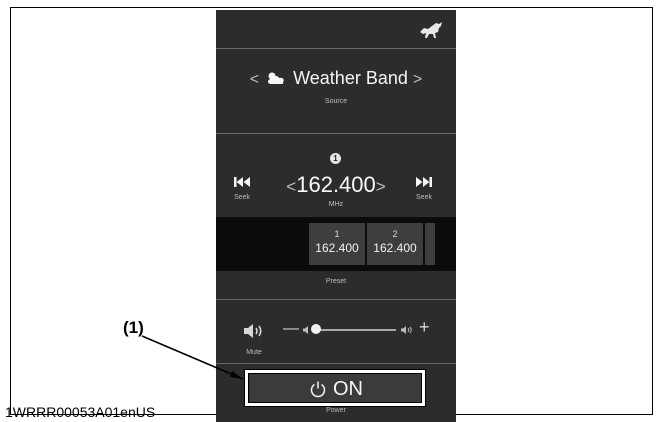 Image resolution: width=661 pixels, height=422 pixels. Describe the element at coordinates (335, 158) in the screenshot. I see `preset-indicator-badge: 1` at that location.